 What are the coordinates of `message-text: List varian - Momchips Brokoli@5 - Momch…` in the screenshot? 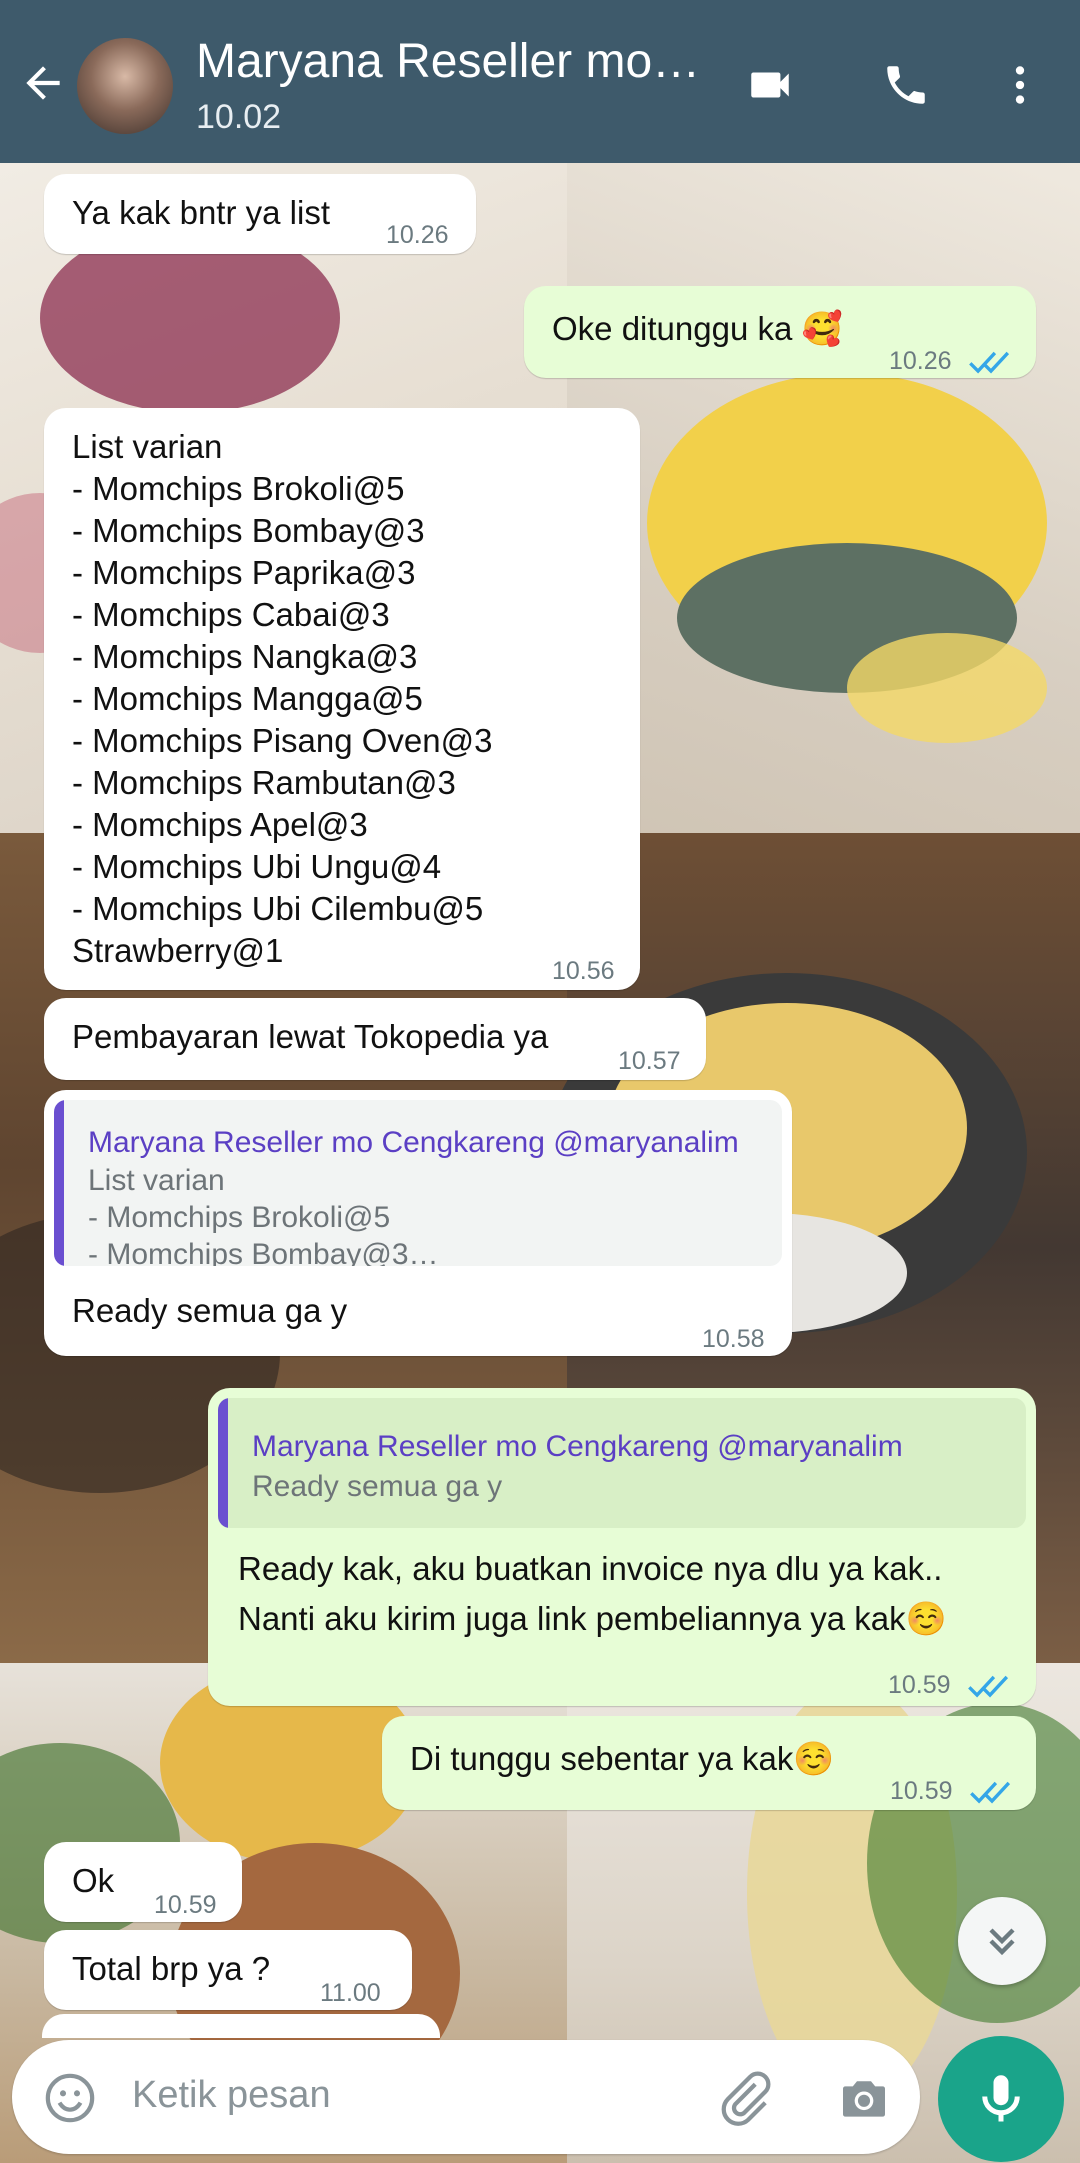 It's located at (282, 698).